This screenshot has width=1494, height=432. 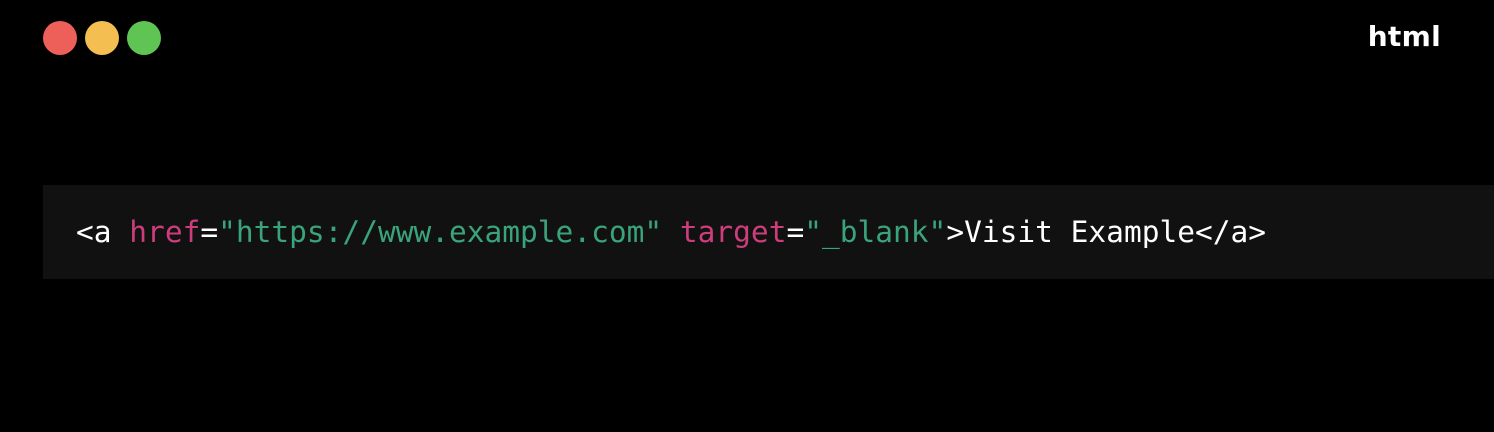 What do you see at coordinates (60, 38) in the screenshot?
I see `close-window-button` at bounding box center [60, 38].